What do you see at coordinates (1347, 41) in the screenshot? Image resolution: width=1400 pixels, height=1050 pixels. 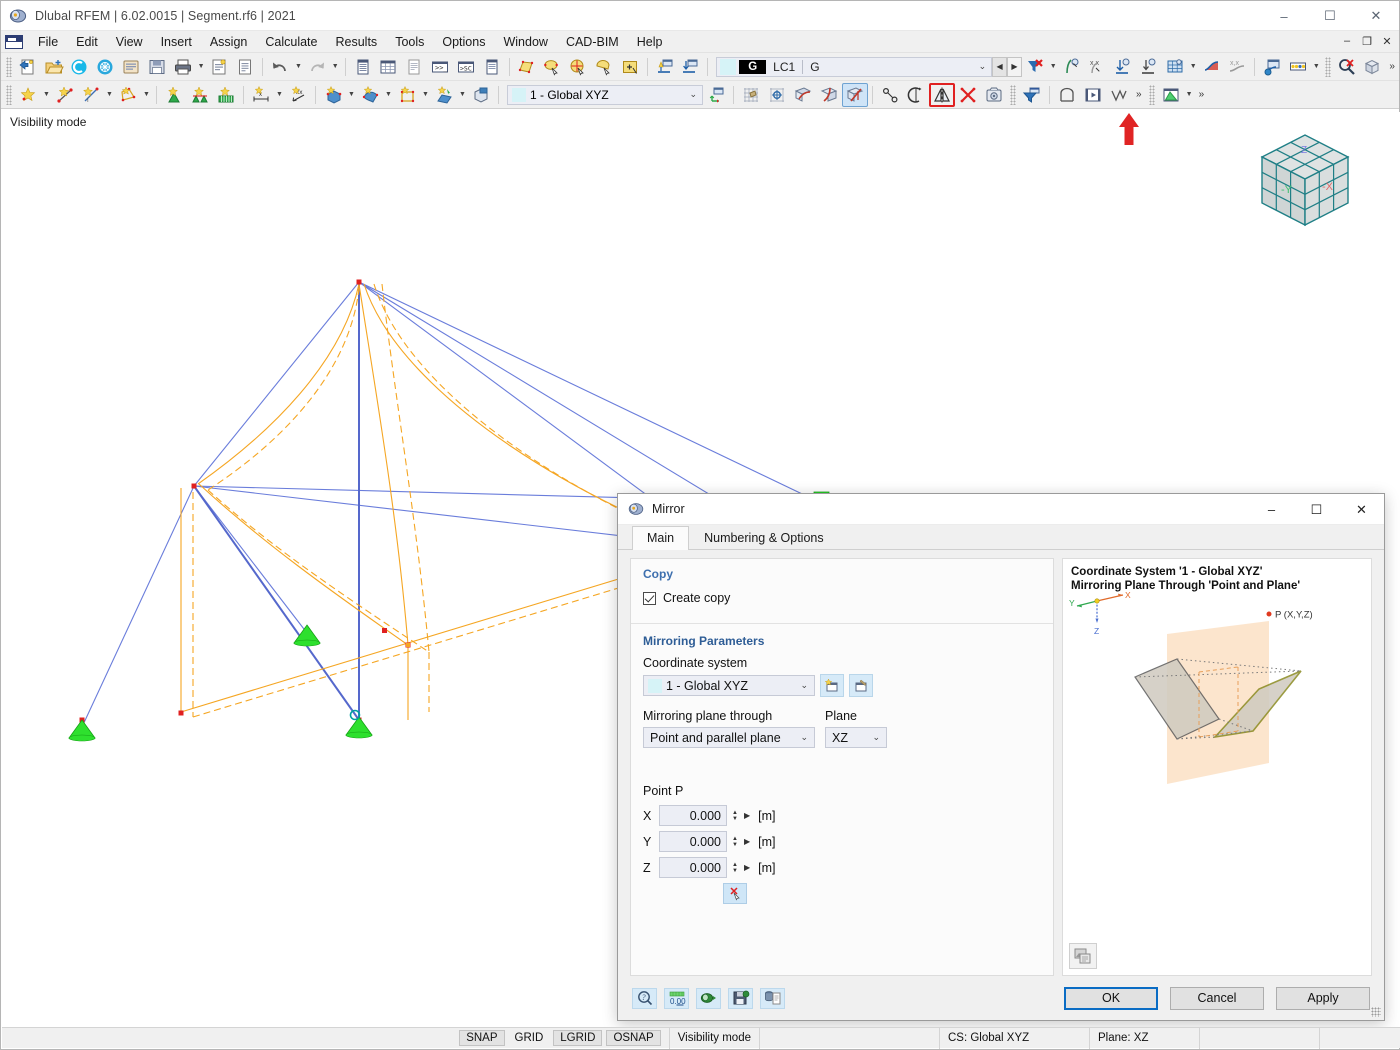 I see `mdi-minimize-button: –` at bounding box center [1347, 41].